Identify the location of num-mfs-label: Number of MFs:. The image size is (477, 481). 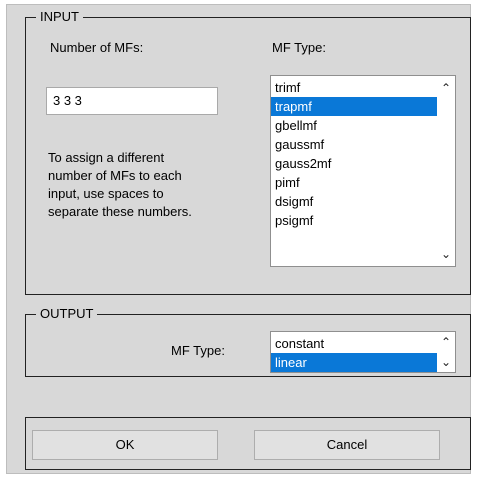
(97, 47).